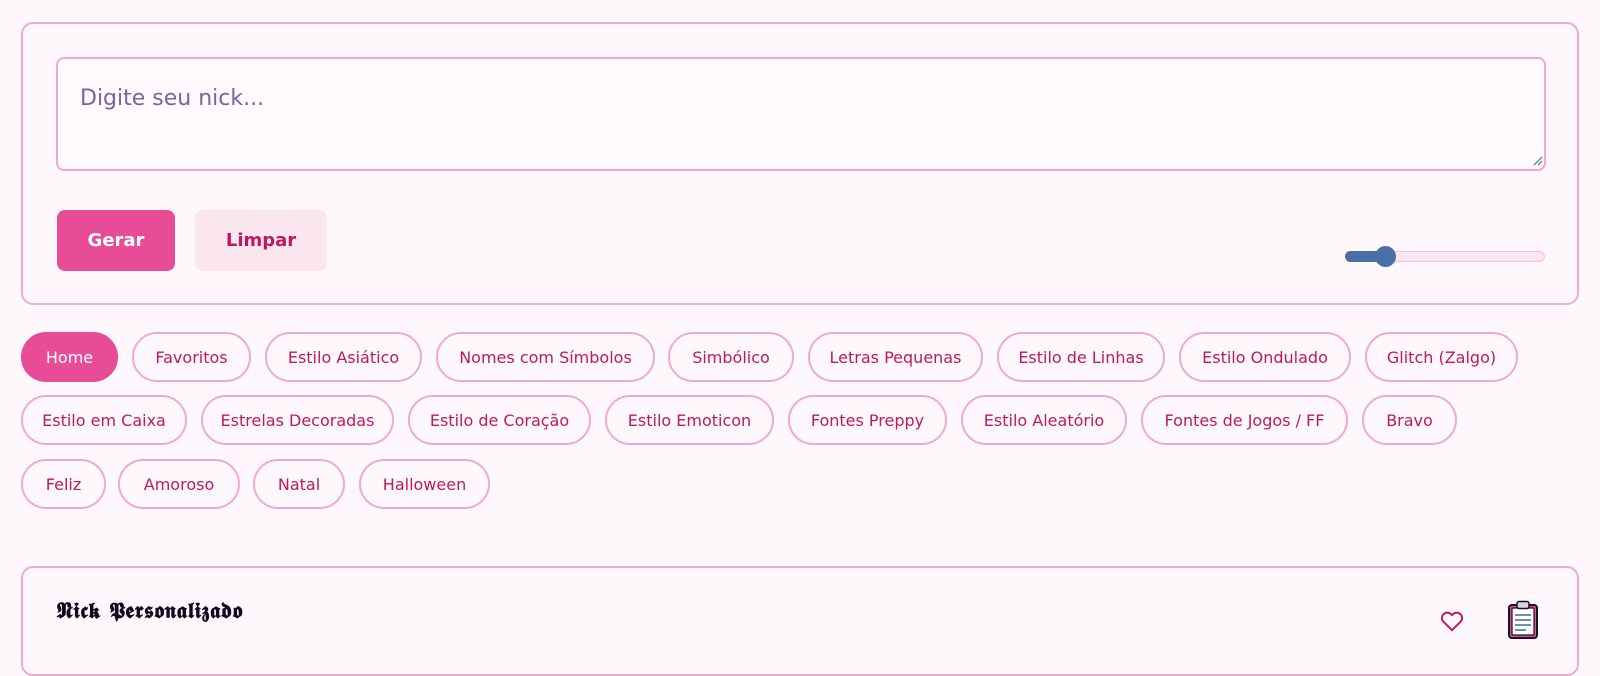 The image size is (1600, 676). I want to click on tab-favoritos: Favoritos, so click(191, 357).